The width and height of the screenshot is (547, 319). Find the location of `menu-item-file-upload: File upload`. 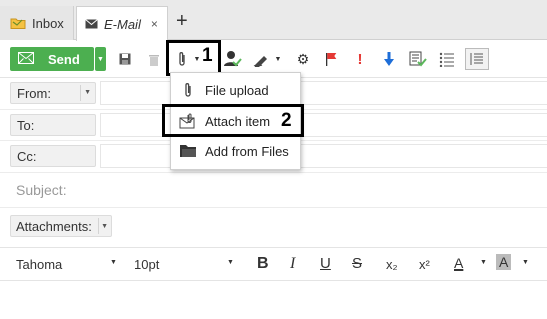

menu-item-file-upload: File upload is located at coordinates (235, 90).